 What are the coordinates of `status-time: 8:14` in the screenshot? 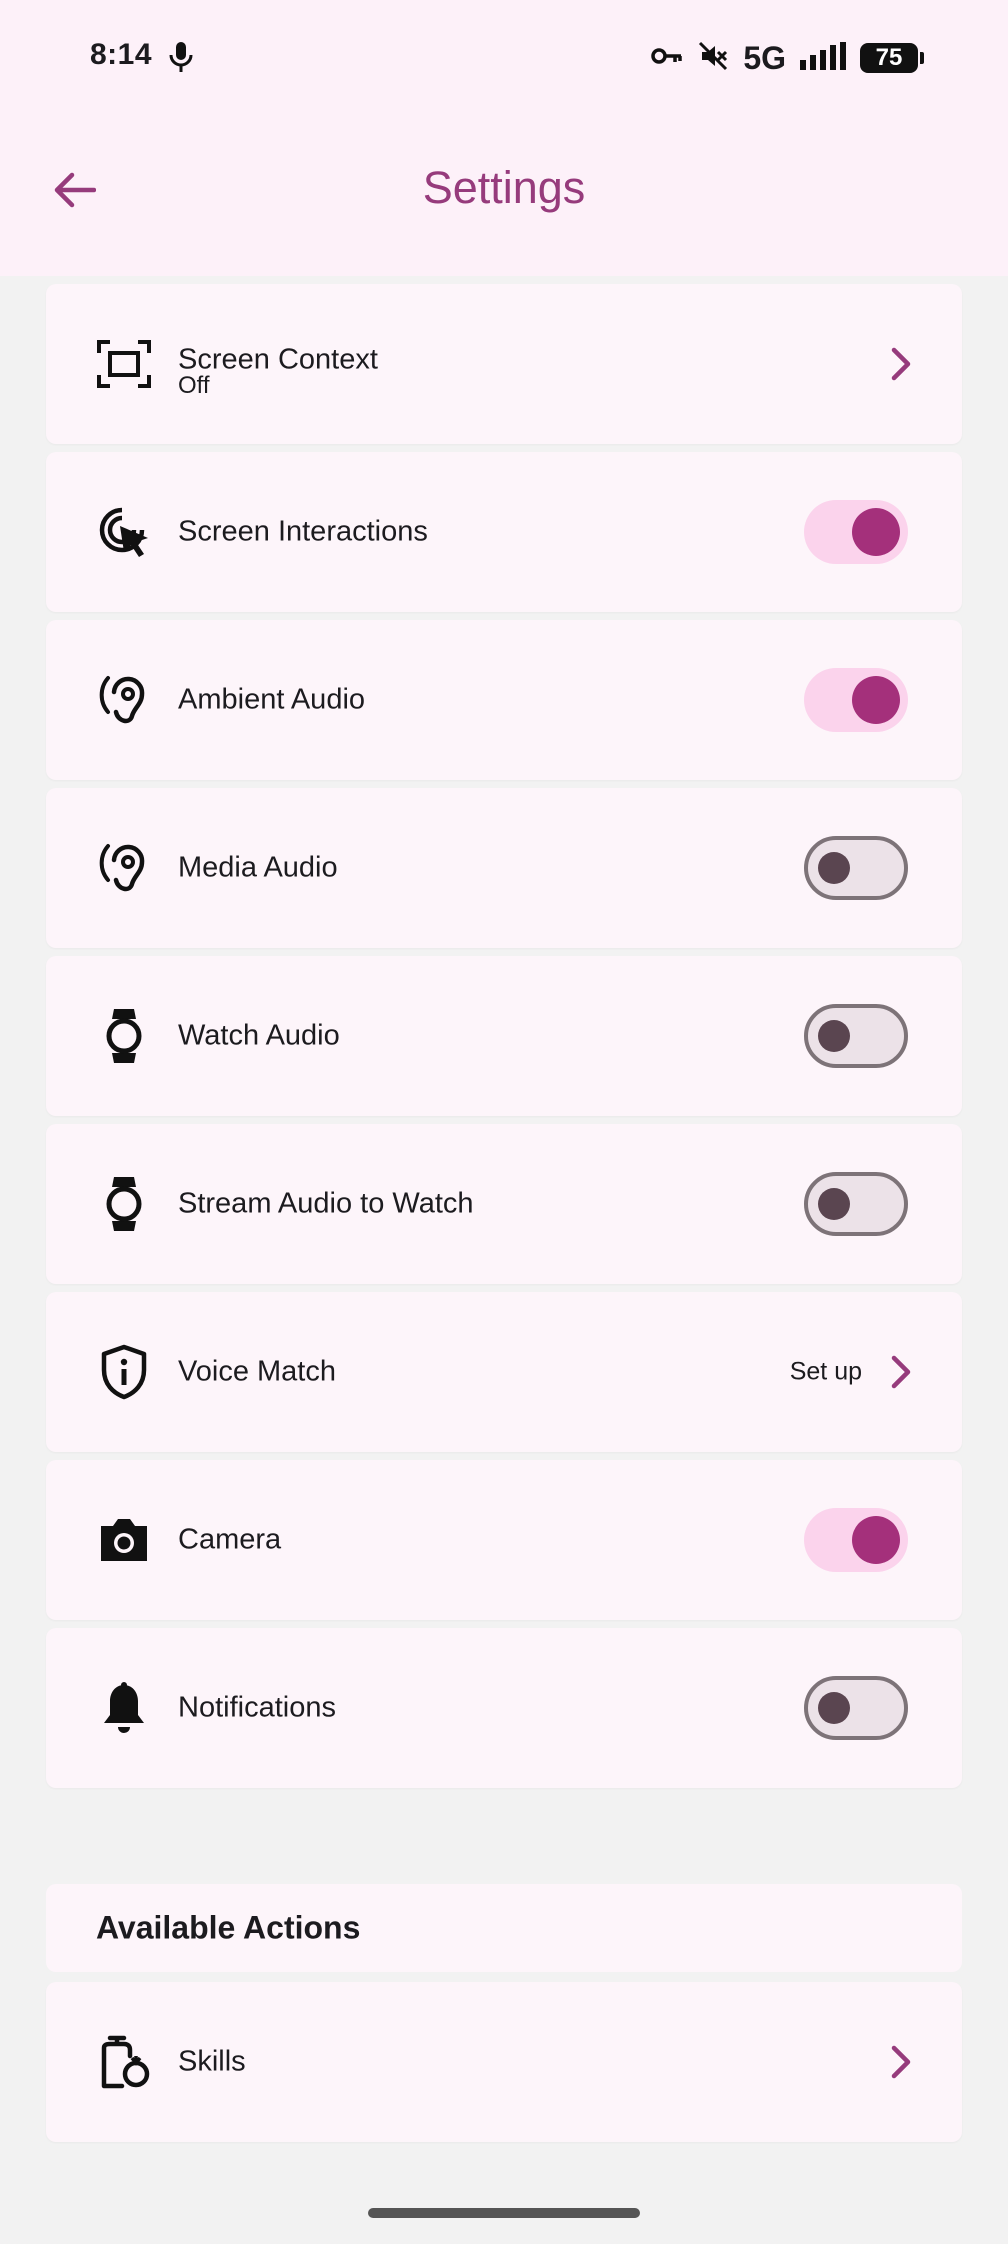 It's located at (121, 54).